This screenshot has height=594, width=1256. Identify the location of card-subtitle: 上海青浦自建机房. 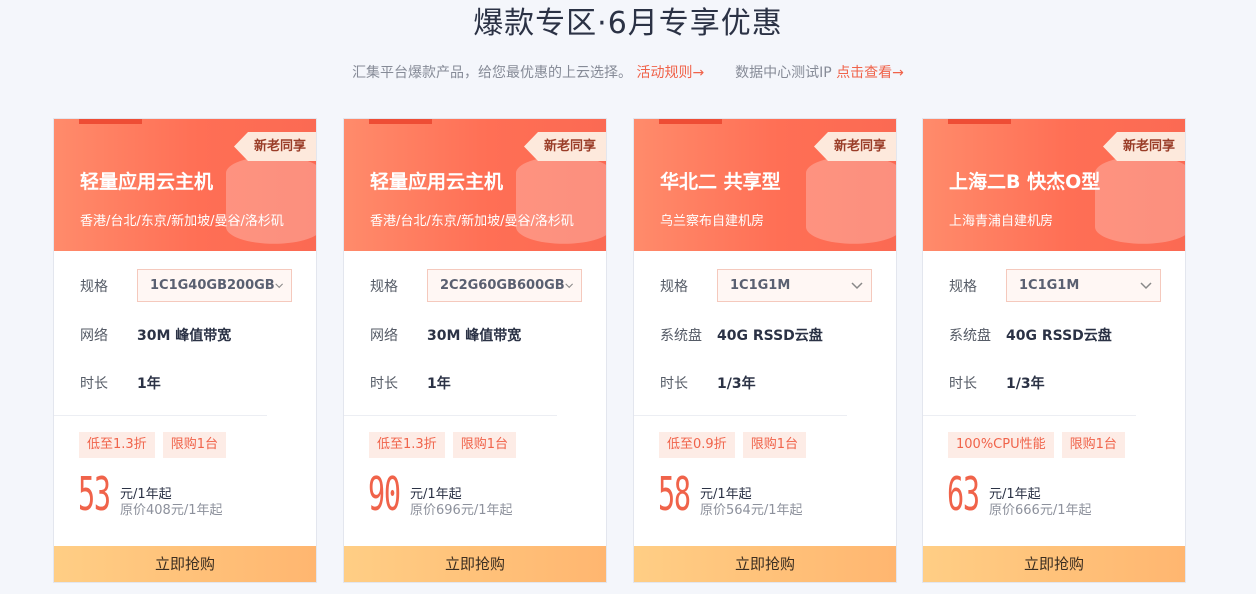
(1001, 221).